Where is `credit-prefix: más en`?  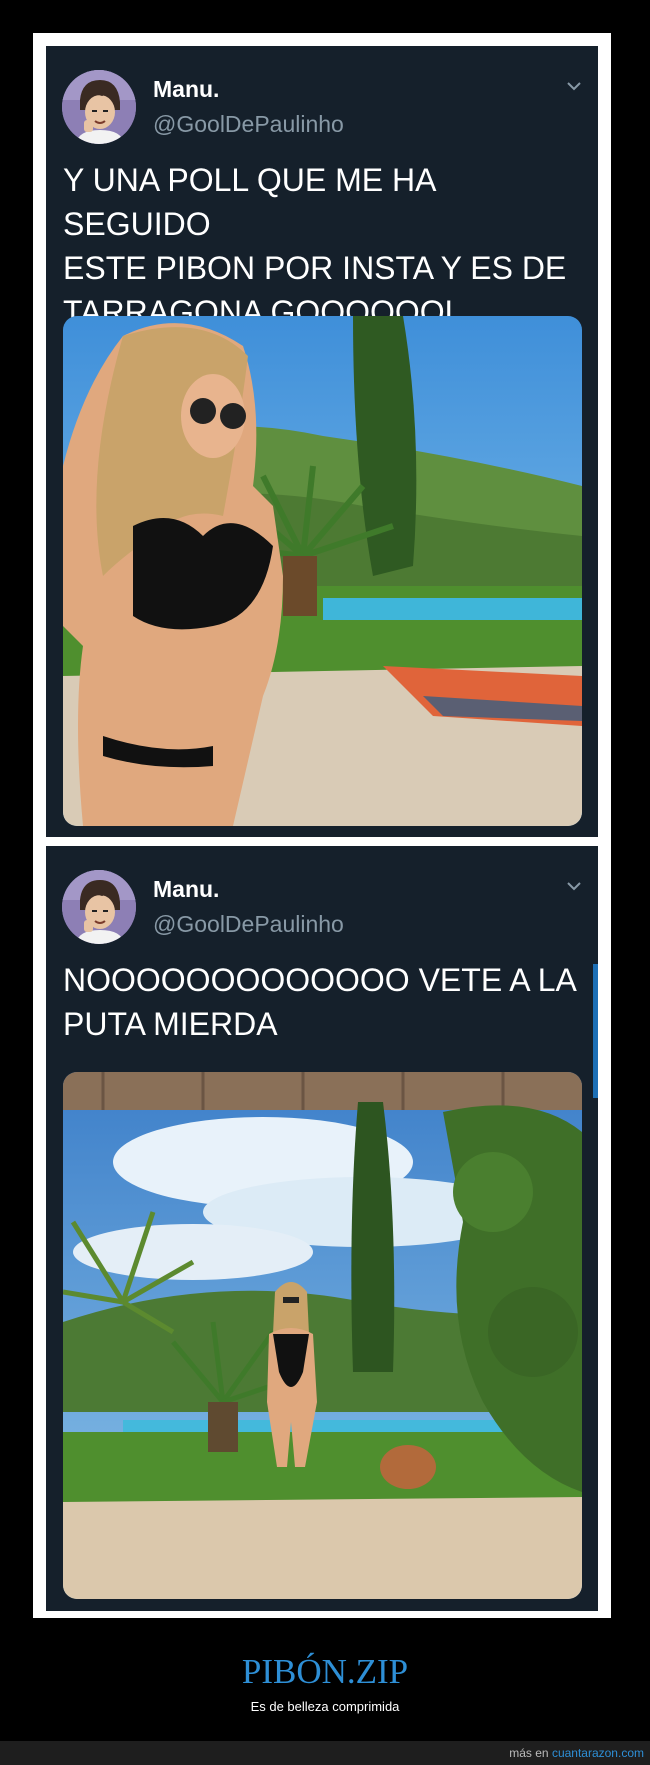 credit-prefix: más en is located at coordinates (529, 1753).